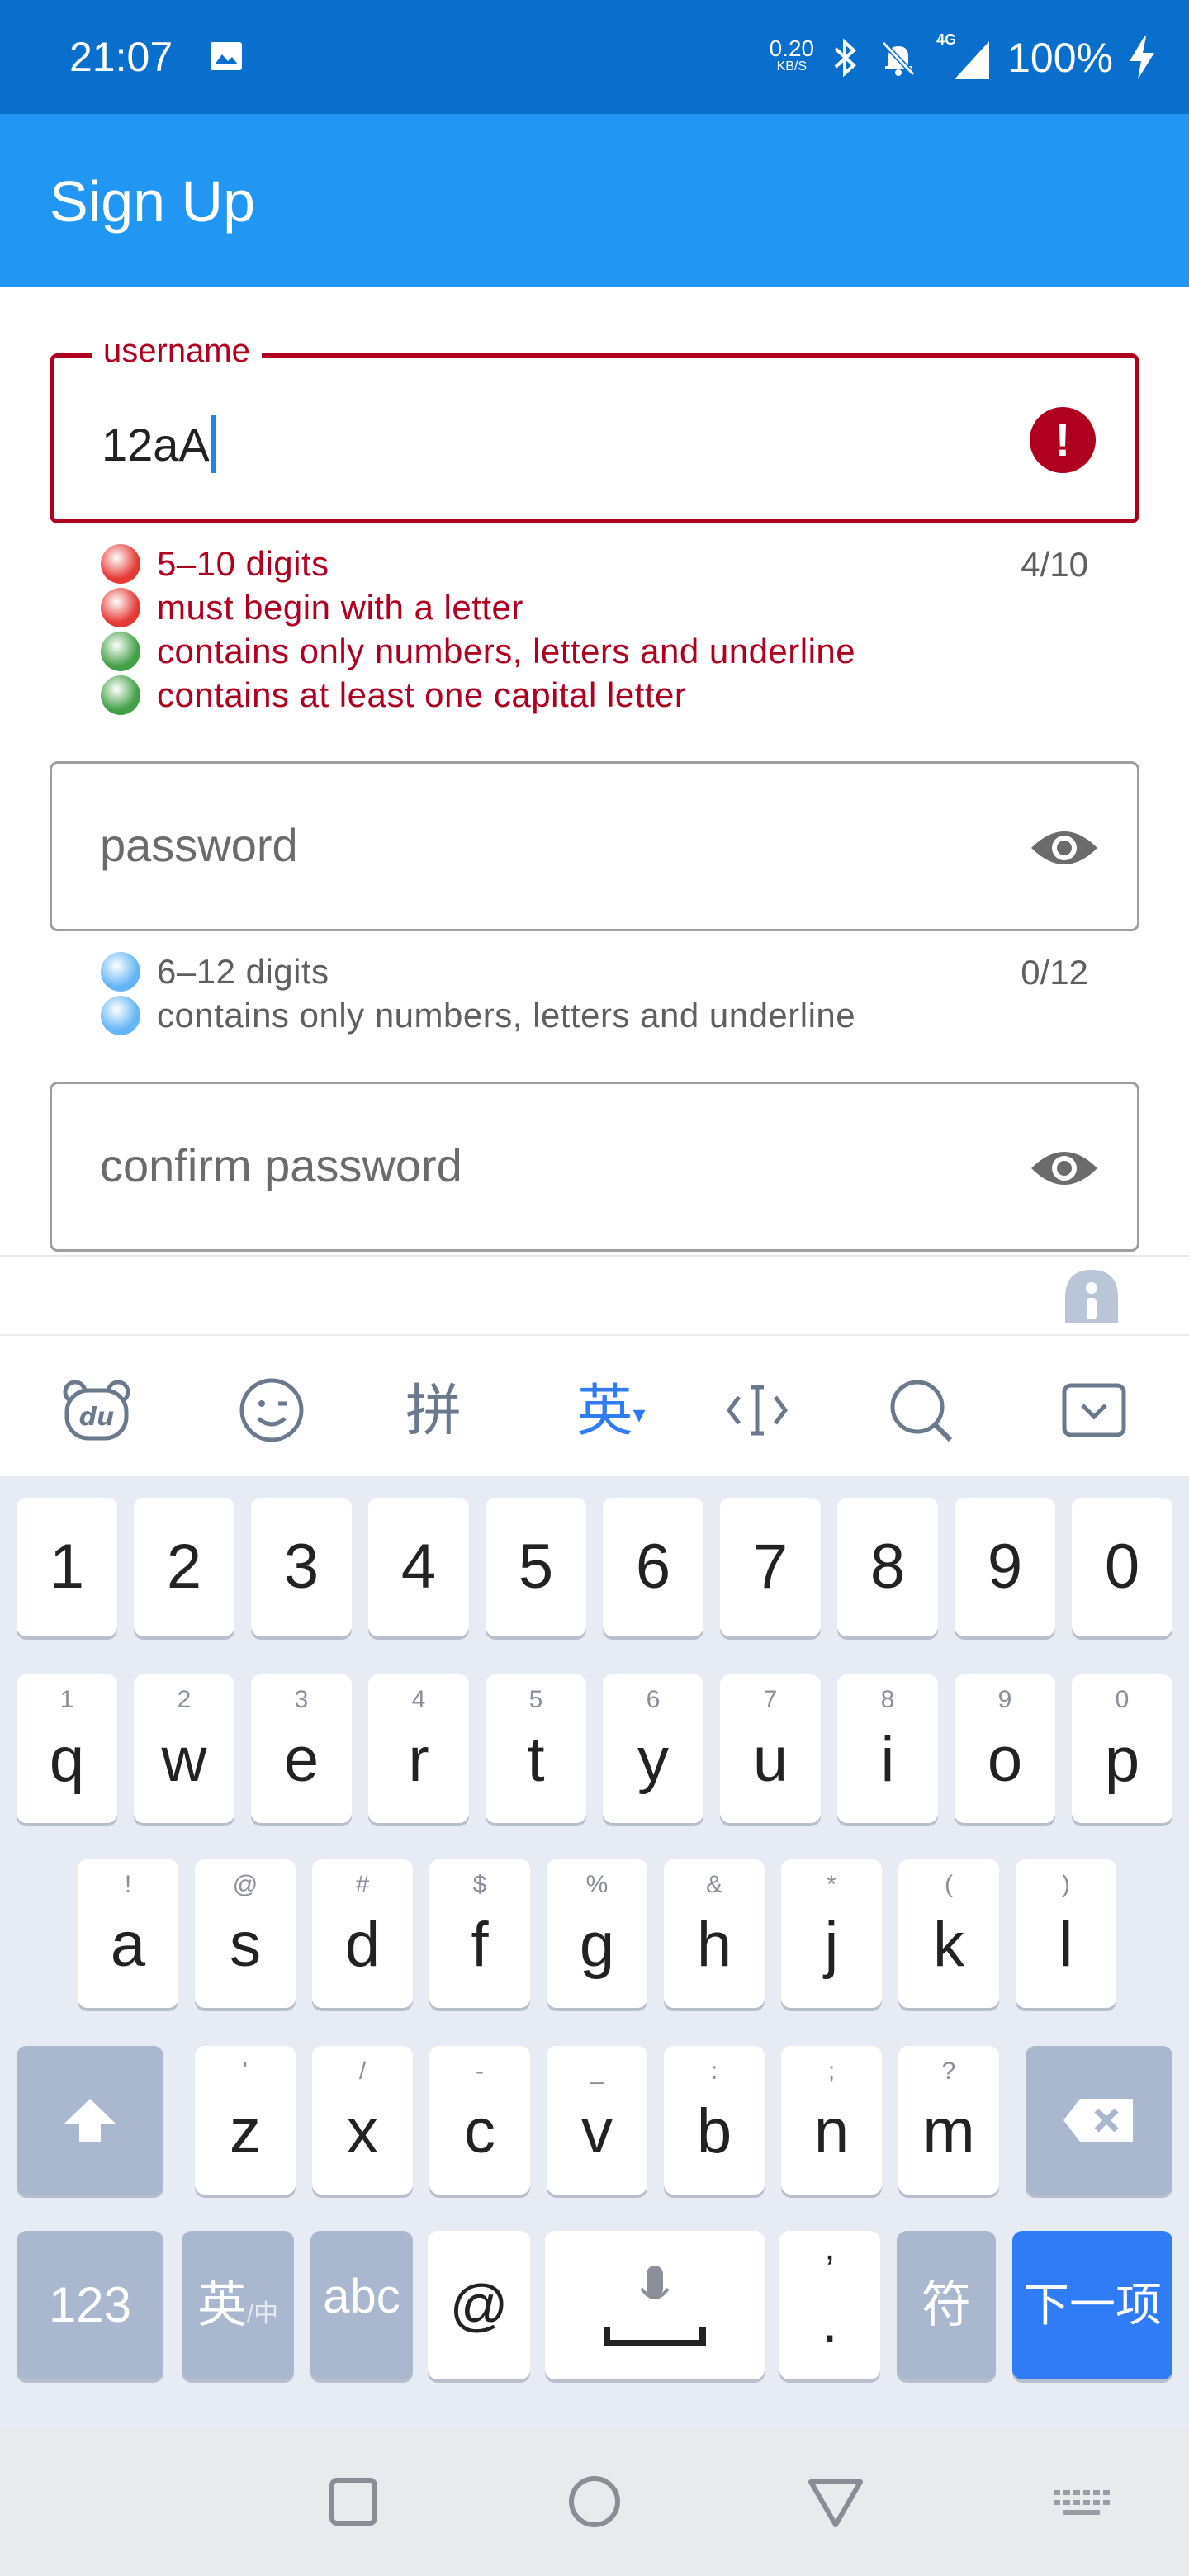 Image resolution: width=1189 pixels, height=2576 pixels. What do you see at coordinates (245, 2120) in the screenshot?
I see `key-z: ' z` at bounding box center [245, 2120].